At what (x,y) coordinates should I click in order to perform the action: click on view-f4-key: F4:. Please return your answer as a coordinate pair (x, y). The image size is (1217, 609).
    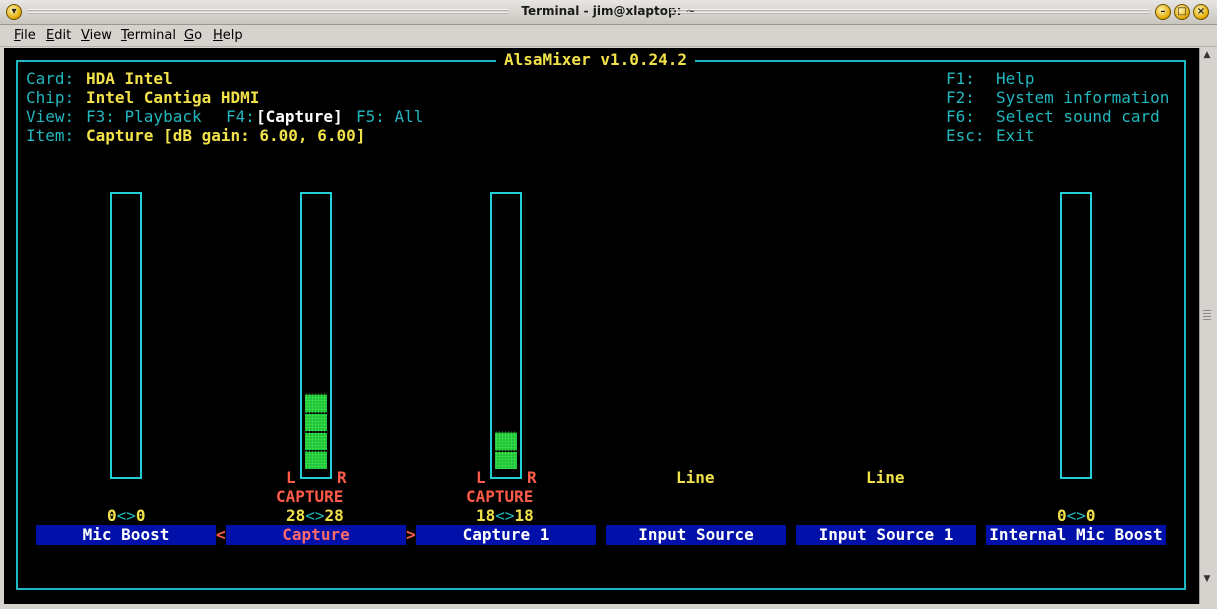
    Looking at the image, I should click on (240, 116).